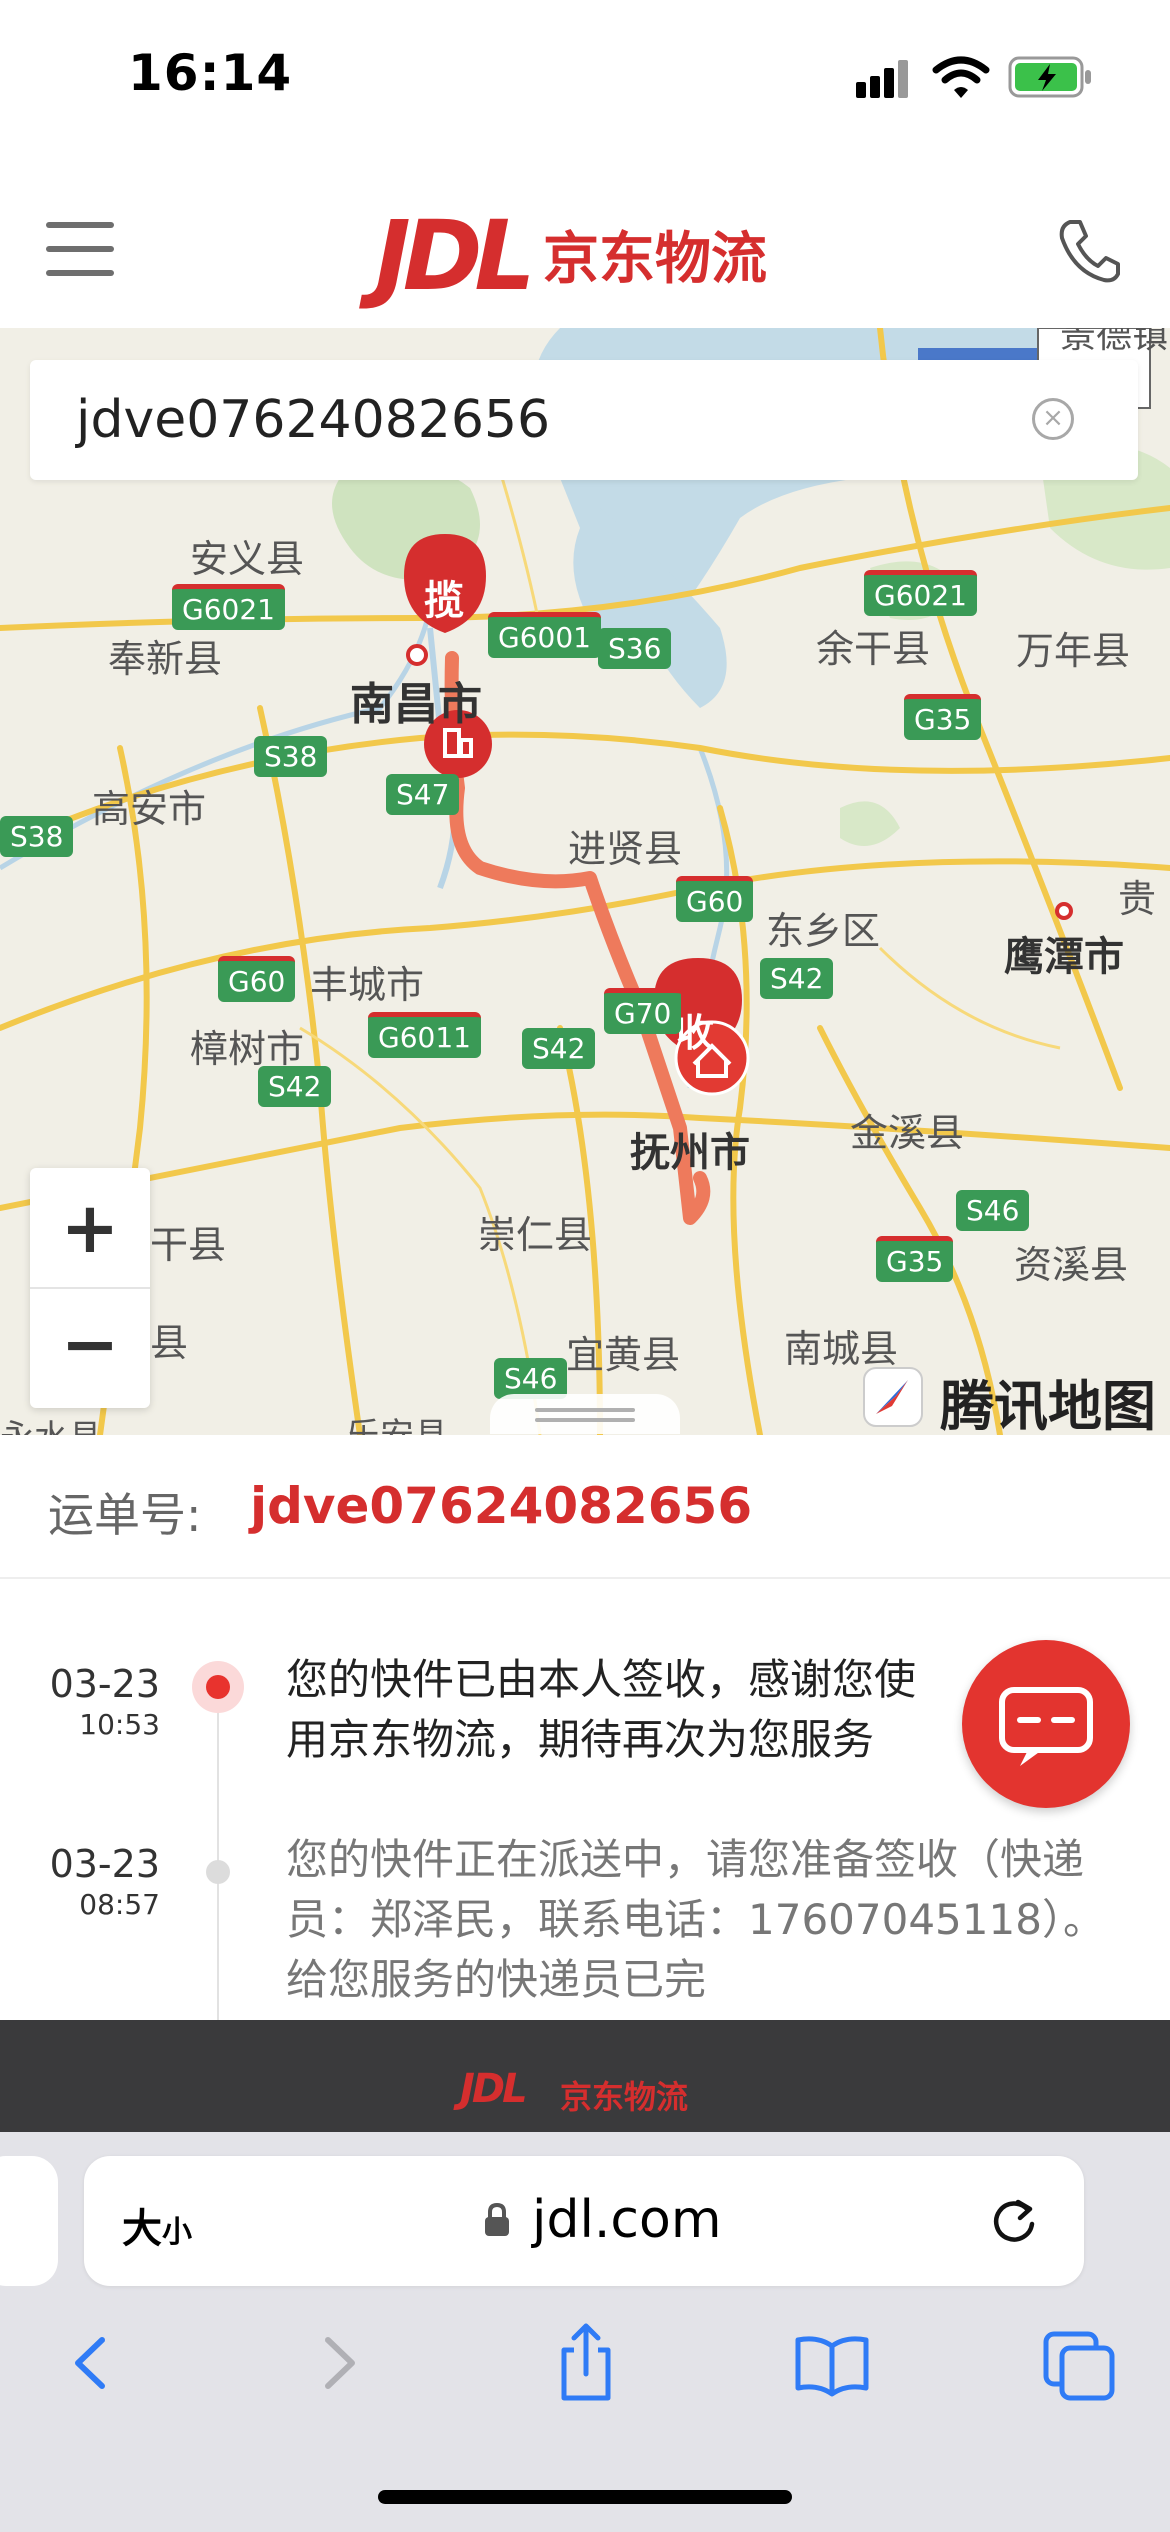 This screenshot has width=1170, height=2532. What do you see at coordinates (624, 2097) in the screenshot?
I see `footer-brand: 京东物流` at bounding box center [624, 2097].